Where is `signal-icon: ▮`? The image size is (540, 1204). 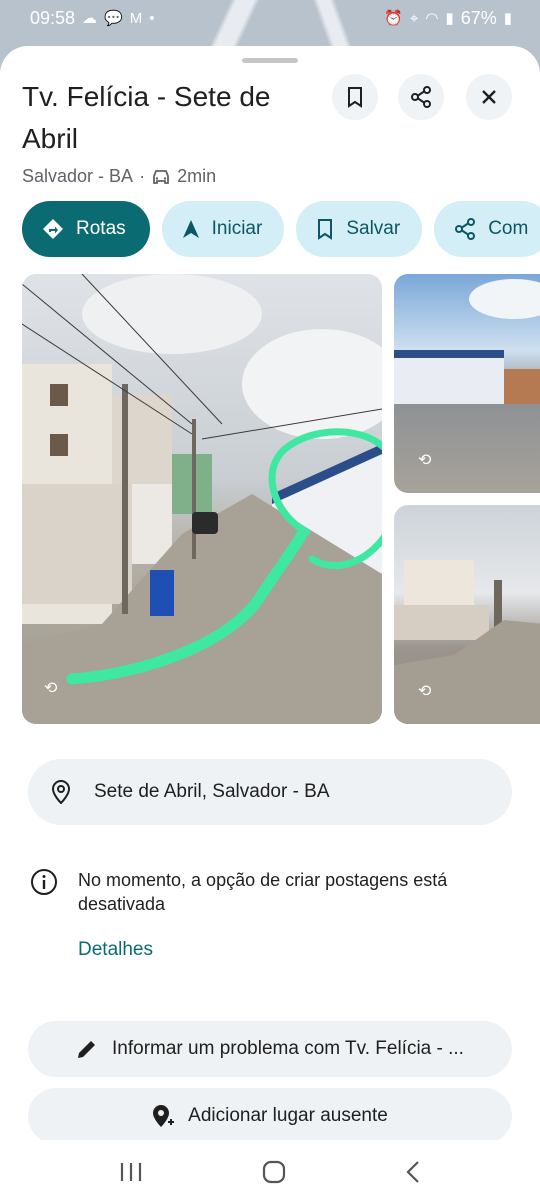 signal-icon: ▮ is located at coordinates (449, 18).